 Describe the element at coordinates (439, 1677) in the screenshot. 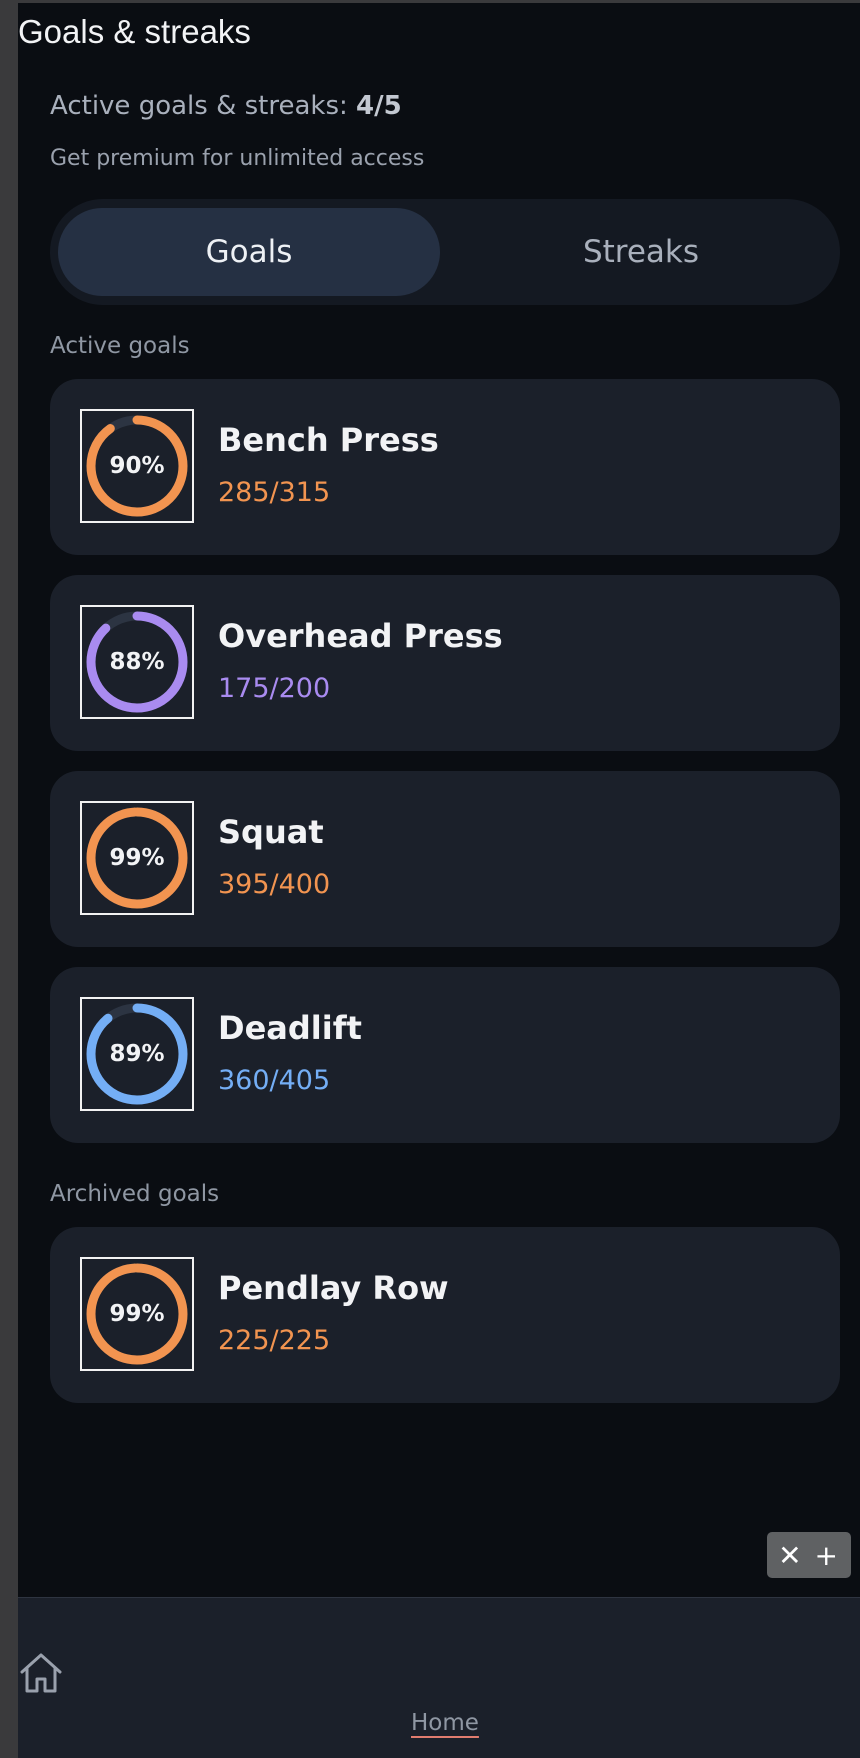

I see `bottom-nav: Home` at that location.